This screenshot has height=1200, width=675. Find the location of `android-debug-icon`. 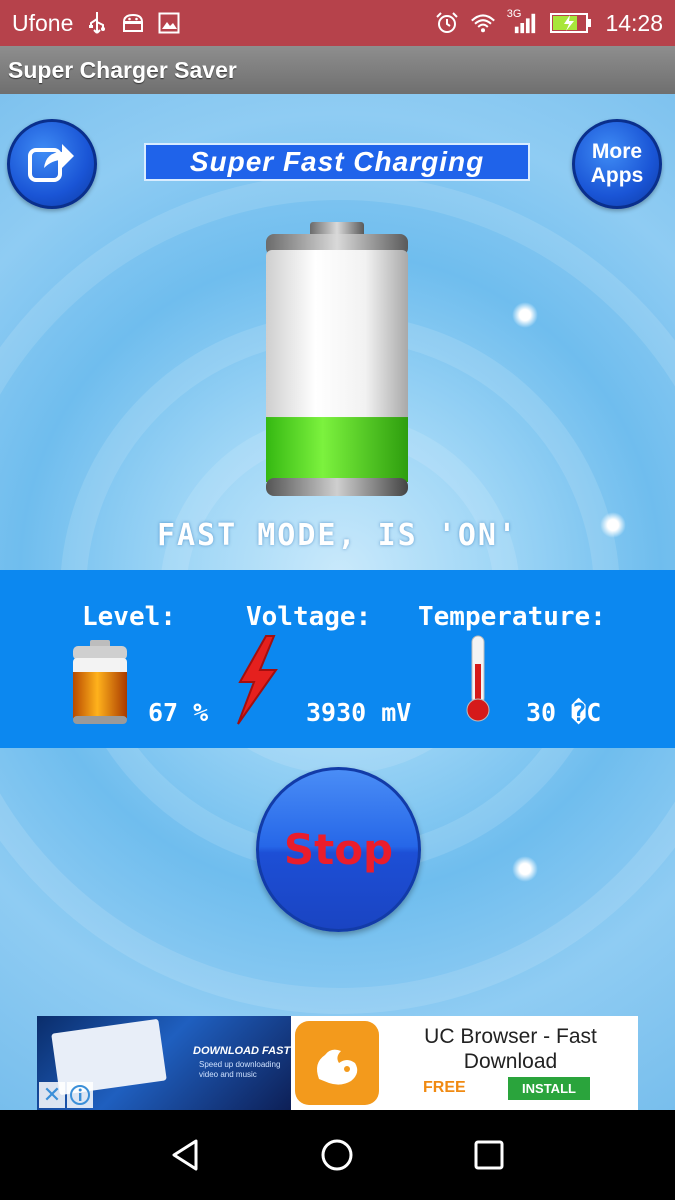

android-debug-icon is located at coordinates (133, 23).